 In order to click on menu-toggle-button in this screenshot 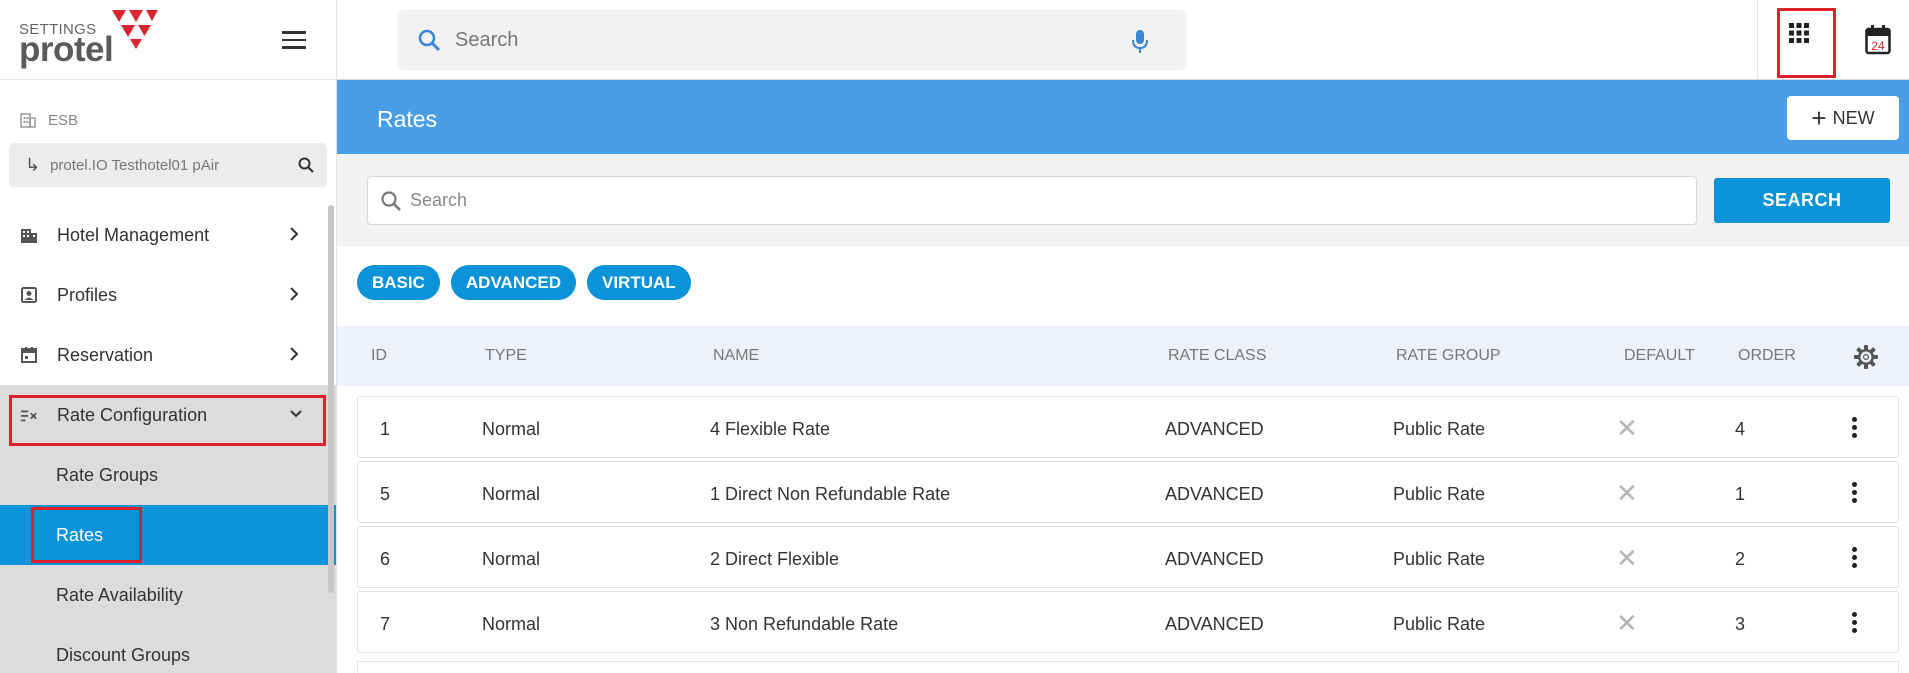, I will do `click(294, 41)`.